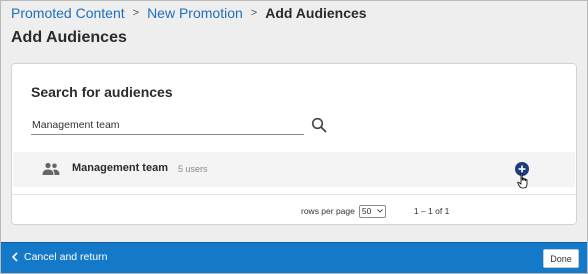 This screenshot has width=588, height=274. Describe the element at coordinates (193, 169) in the screenshot. I see `audience-user-count: 5 users` at that location.